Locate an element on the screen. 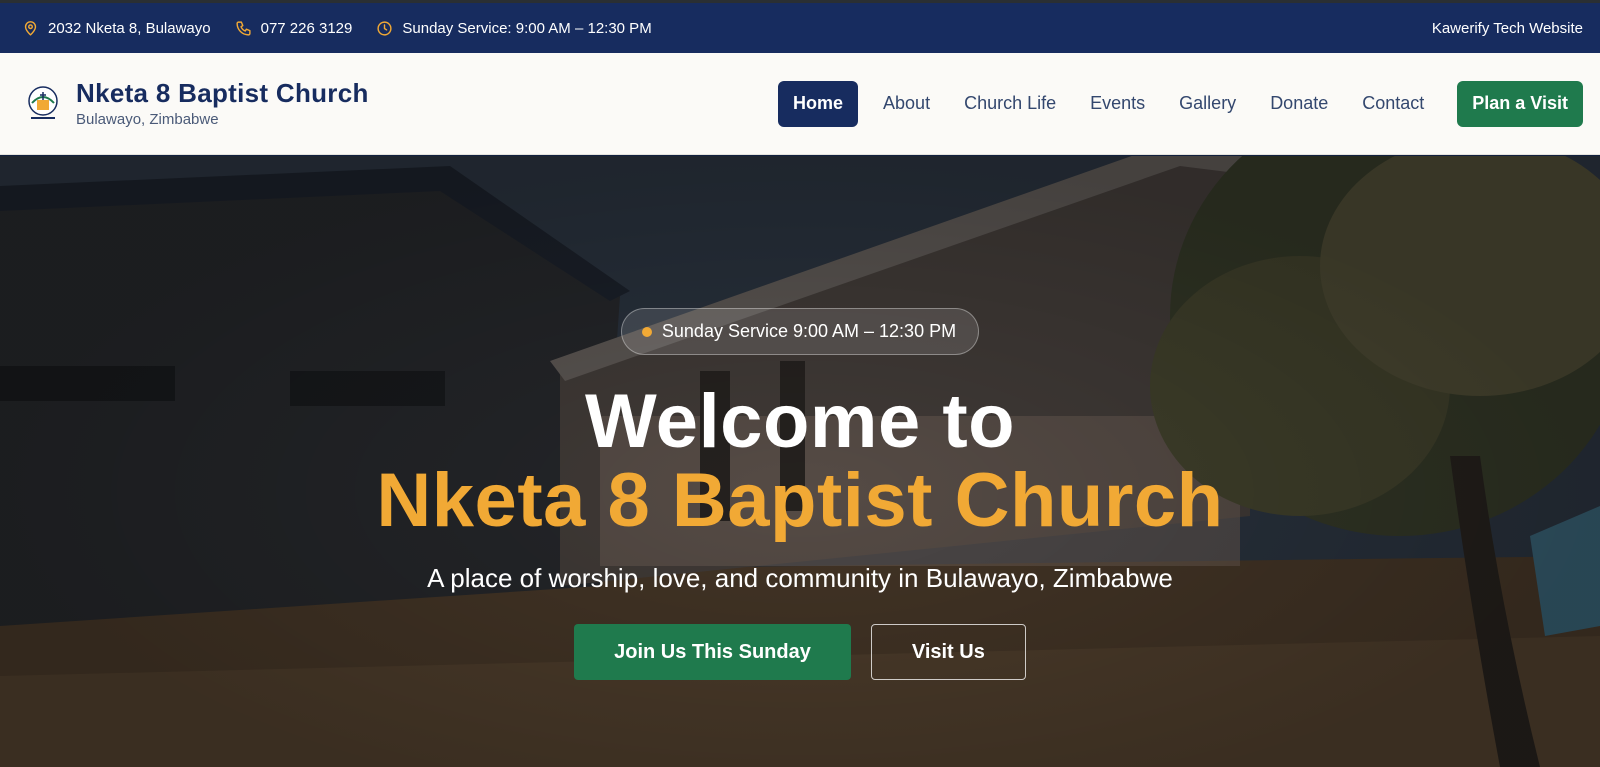  address-text: 2032 Nketa 8, Bulawayo is located at coordinates (129, 28).